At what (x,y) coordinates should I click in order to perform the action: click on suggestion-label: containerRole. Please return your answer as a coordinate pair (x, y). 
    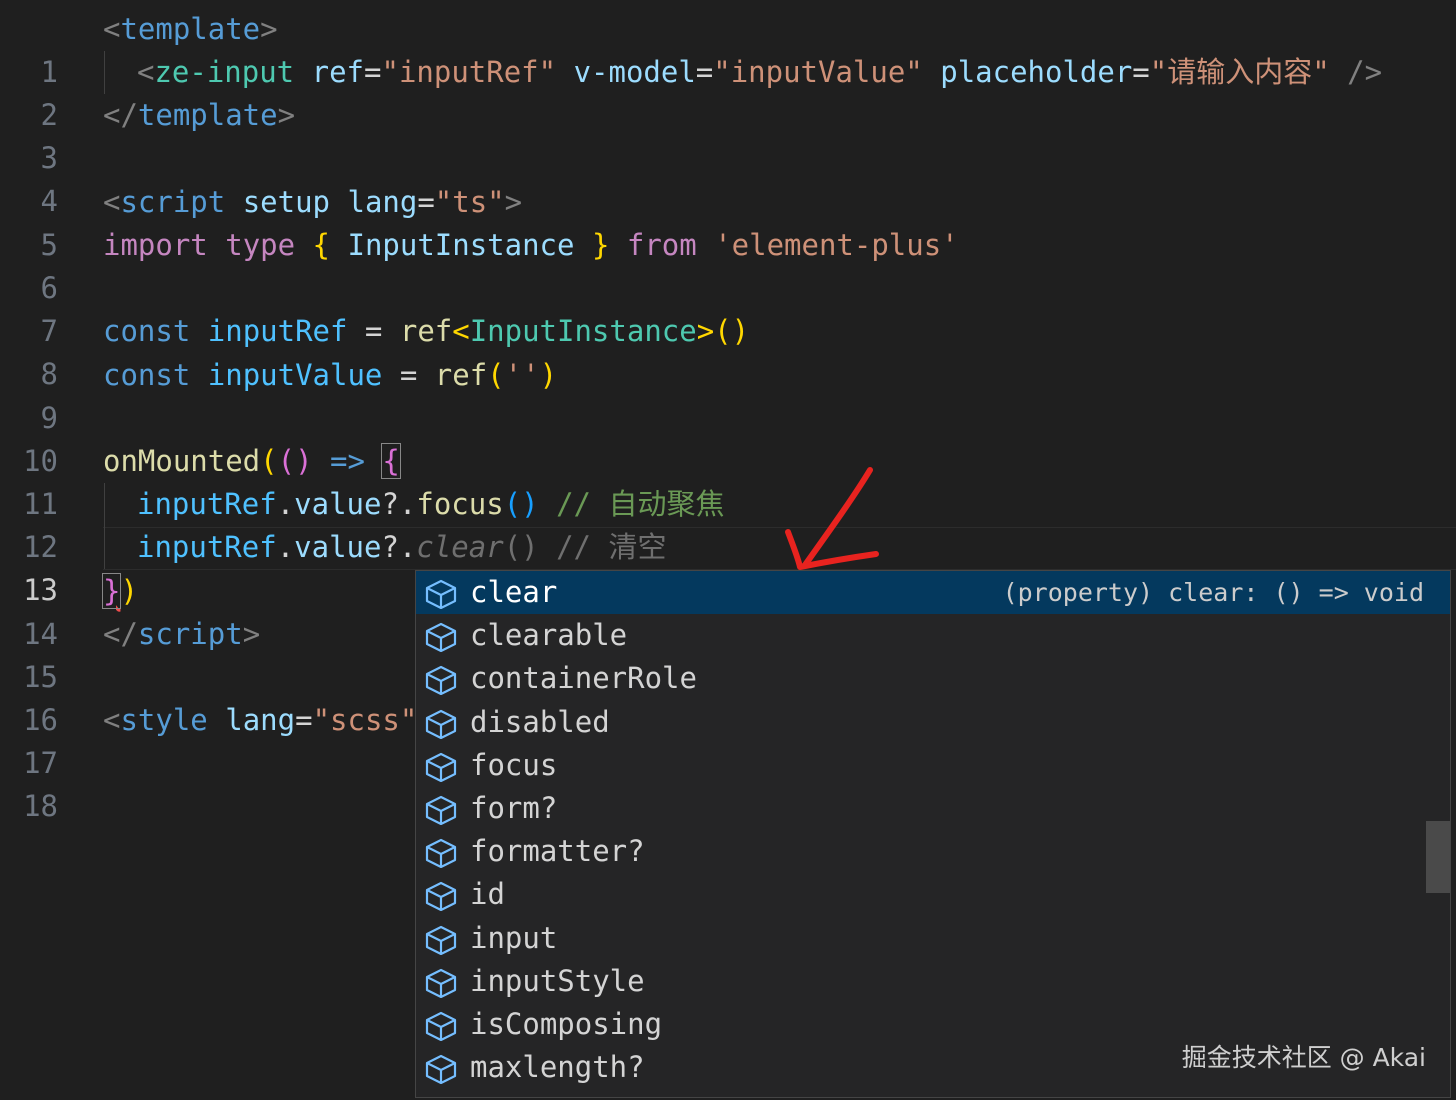
    Looking at the image, I should click on (583, 678).